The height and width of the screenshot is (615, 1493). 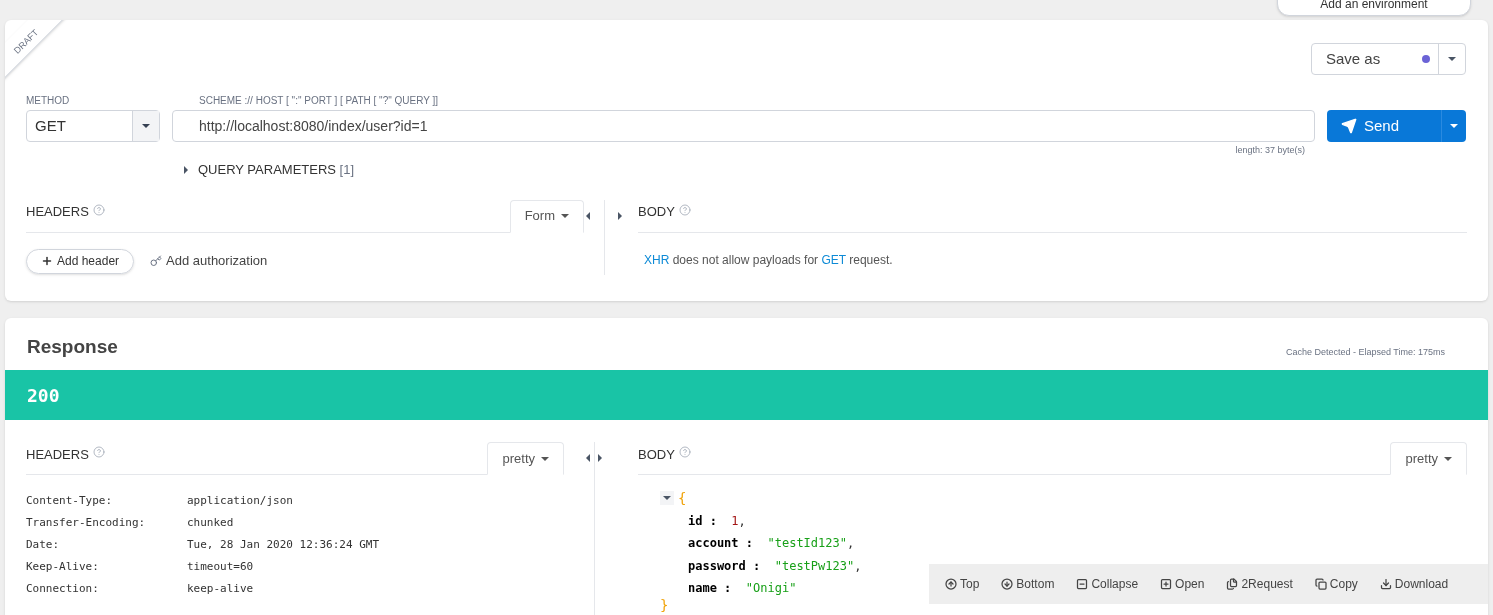 What do you see at coordinates (70, 501) in the screenshot?
I see `header-name: Content-Type:` at bounding box center [70, 501].